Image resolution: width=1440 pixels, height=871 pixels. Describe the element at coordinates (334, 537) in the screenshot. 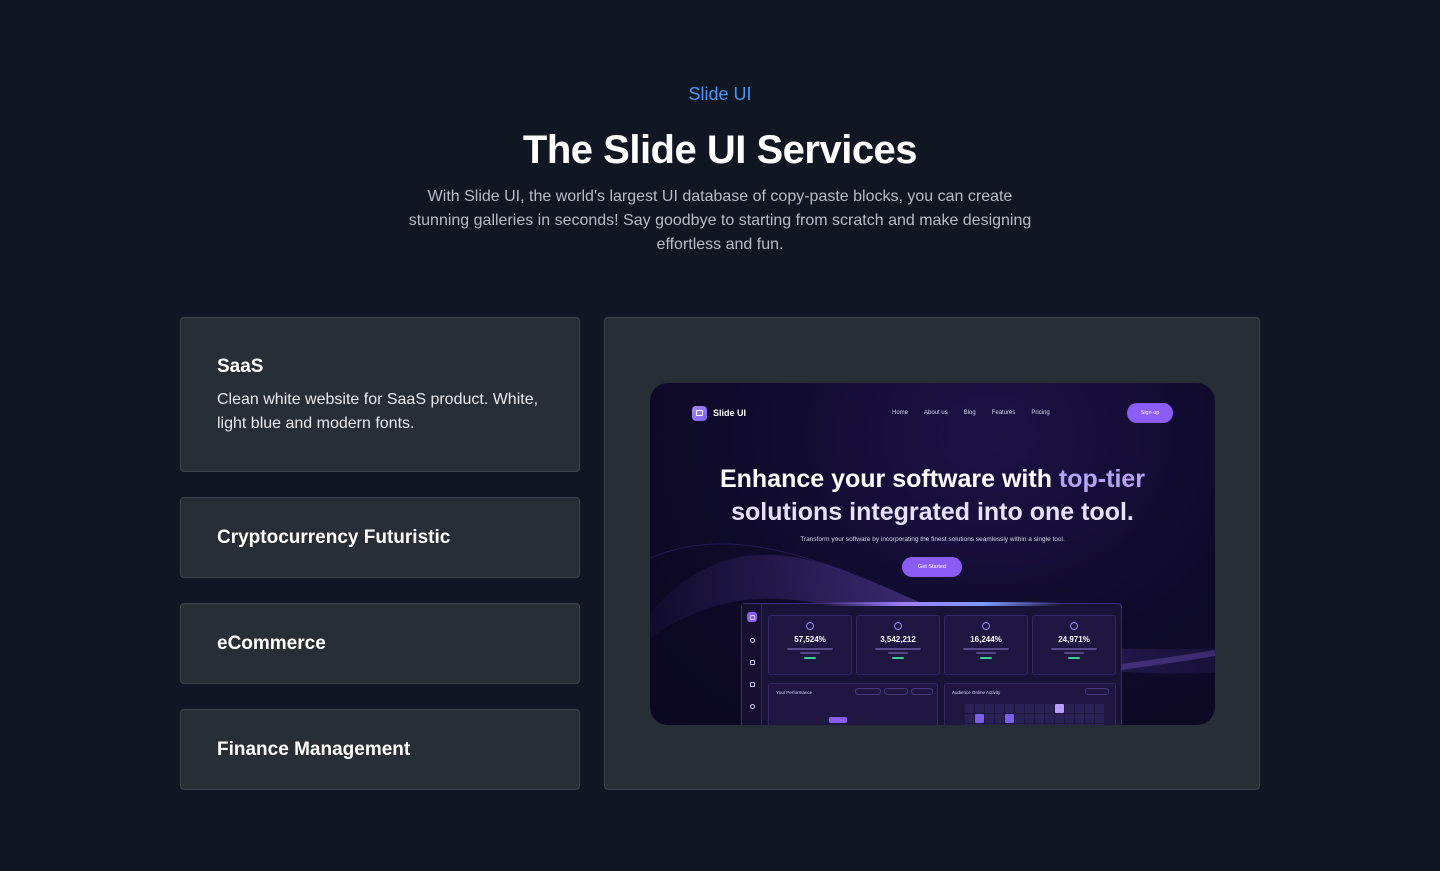

I see `service-title: Cryptocurrency Futuristic` at that location.